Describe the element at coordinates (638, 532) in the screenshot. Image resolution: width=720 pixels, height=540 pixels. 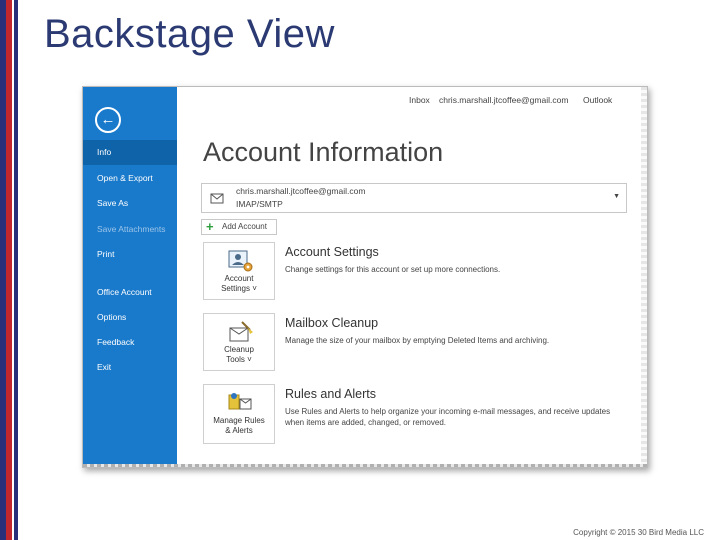
I see `copyright-notice: Copyright © 2015 30 Bird Media LLC` at that location.